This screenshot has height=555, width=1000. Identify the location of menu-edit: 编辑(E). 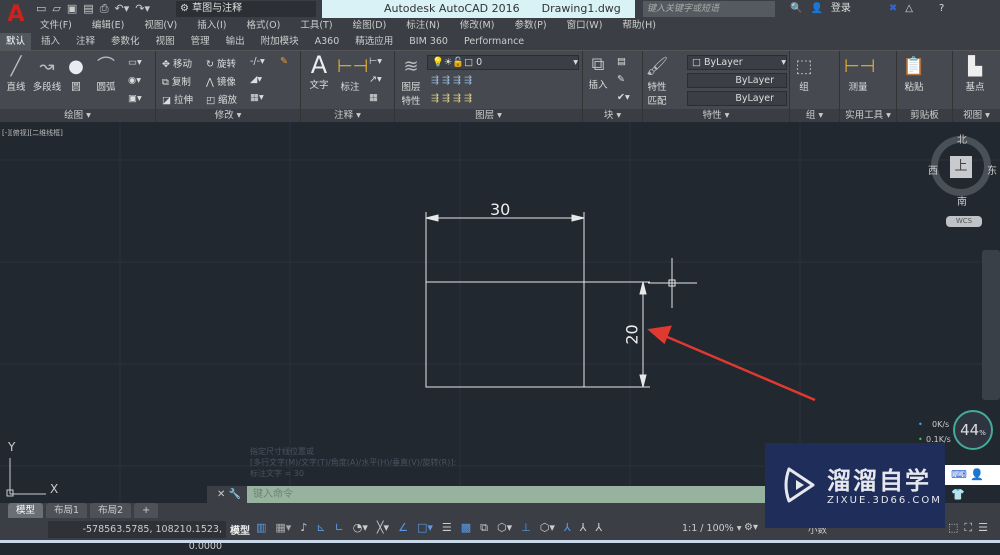
(108, 25).